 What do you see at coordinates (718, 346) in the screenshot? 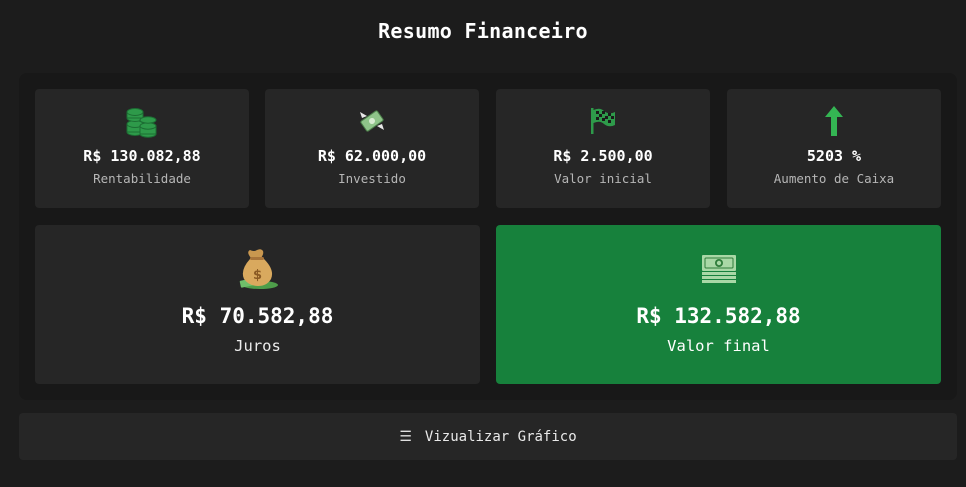
I see `card-label: Valor final` at bounding box center [718, 346].